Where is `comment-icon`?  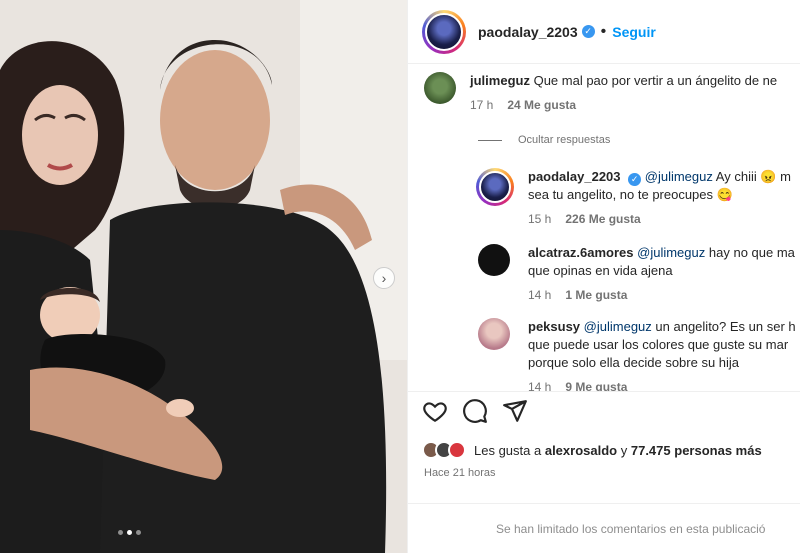 comment-icon is located at coordinates (475, 411).